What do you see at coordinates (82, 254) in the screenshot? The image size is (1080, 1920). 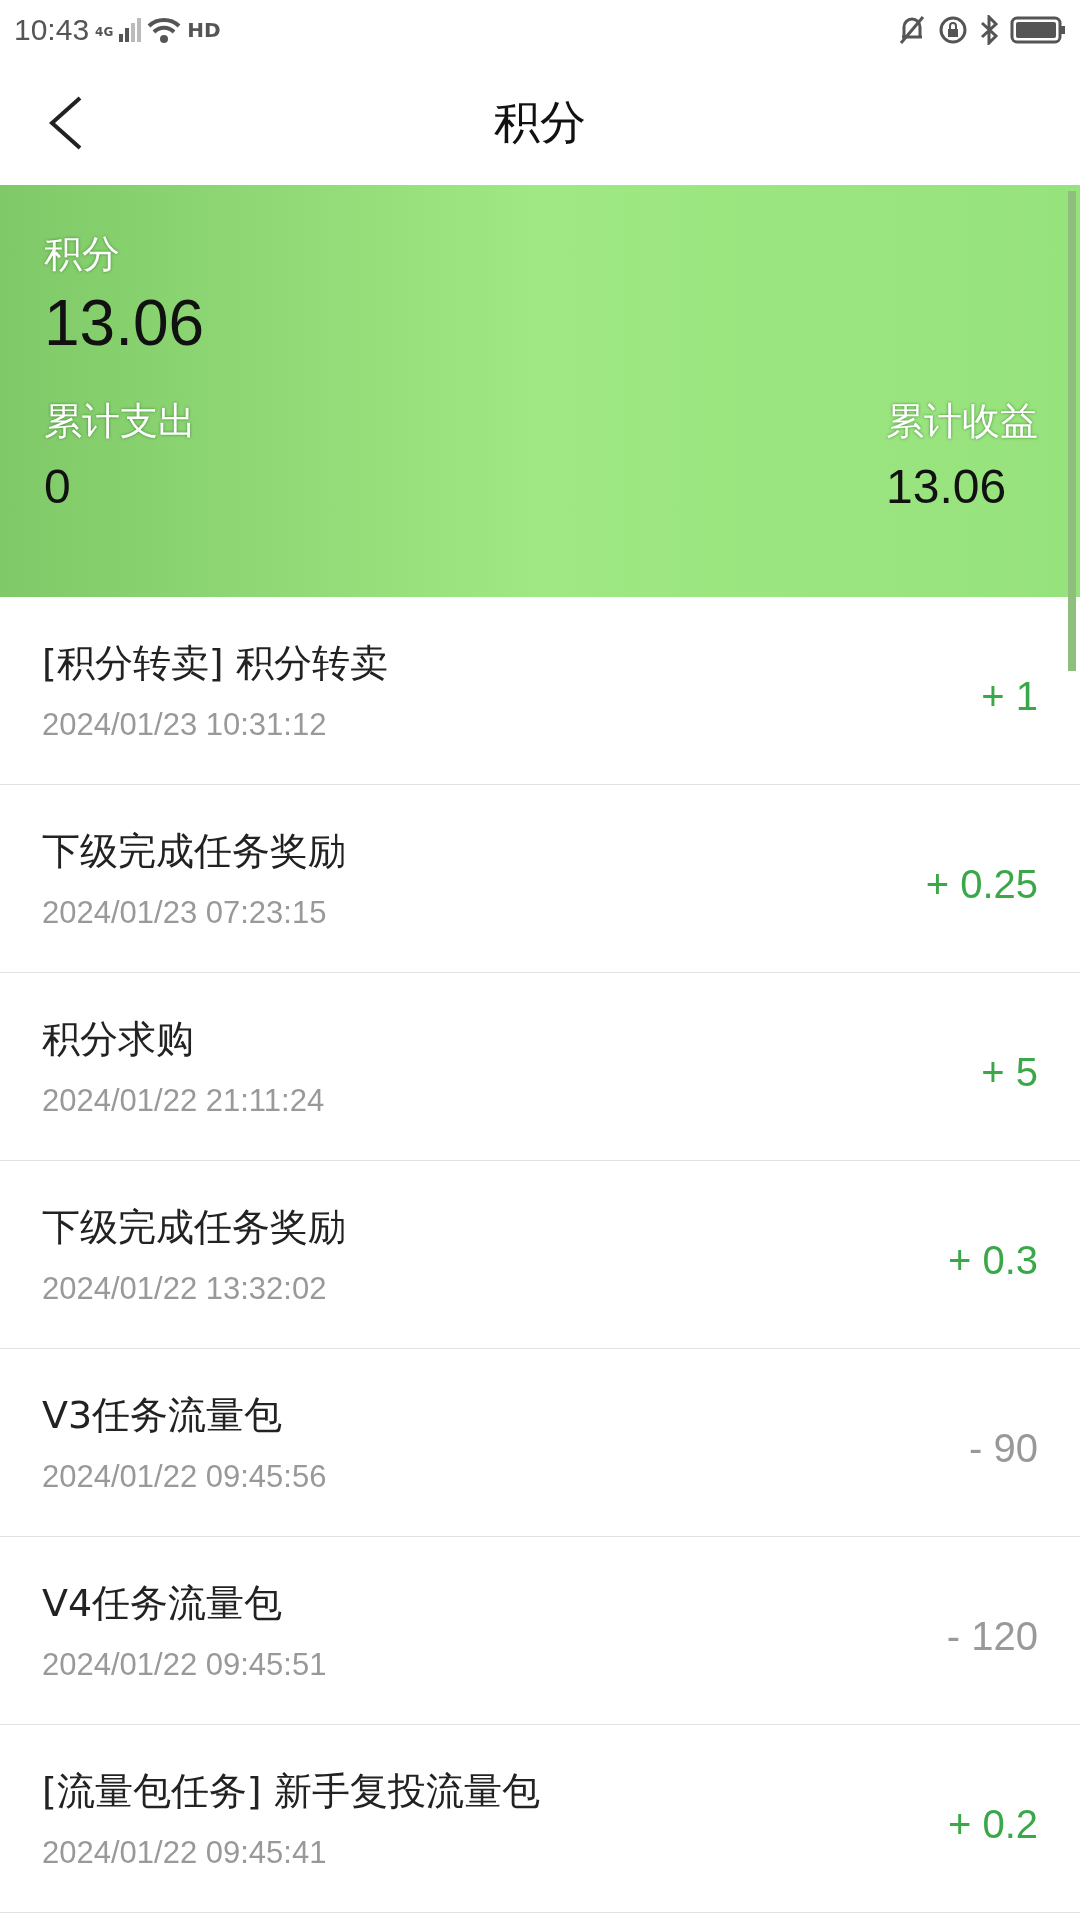 I see `points-label: 积分` at bounding box center [82, 254].